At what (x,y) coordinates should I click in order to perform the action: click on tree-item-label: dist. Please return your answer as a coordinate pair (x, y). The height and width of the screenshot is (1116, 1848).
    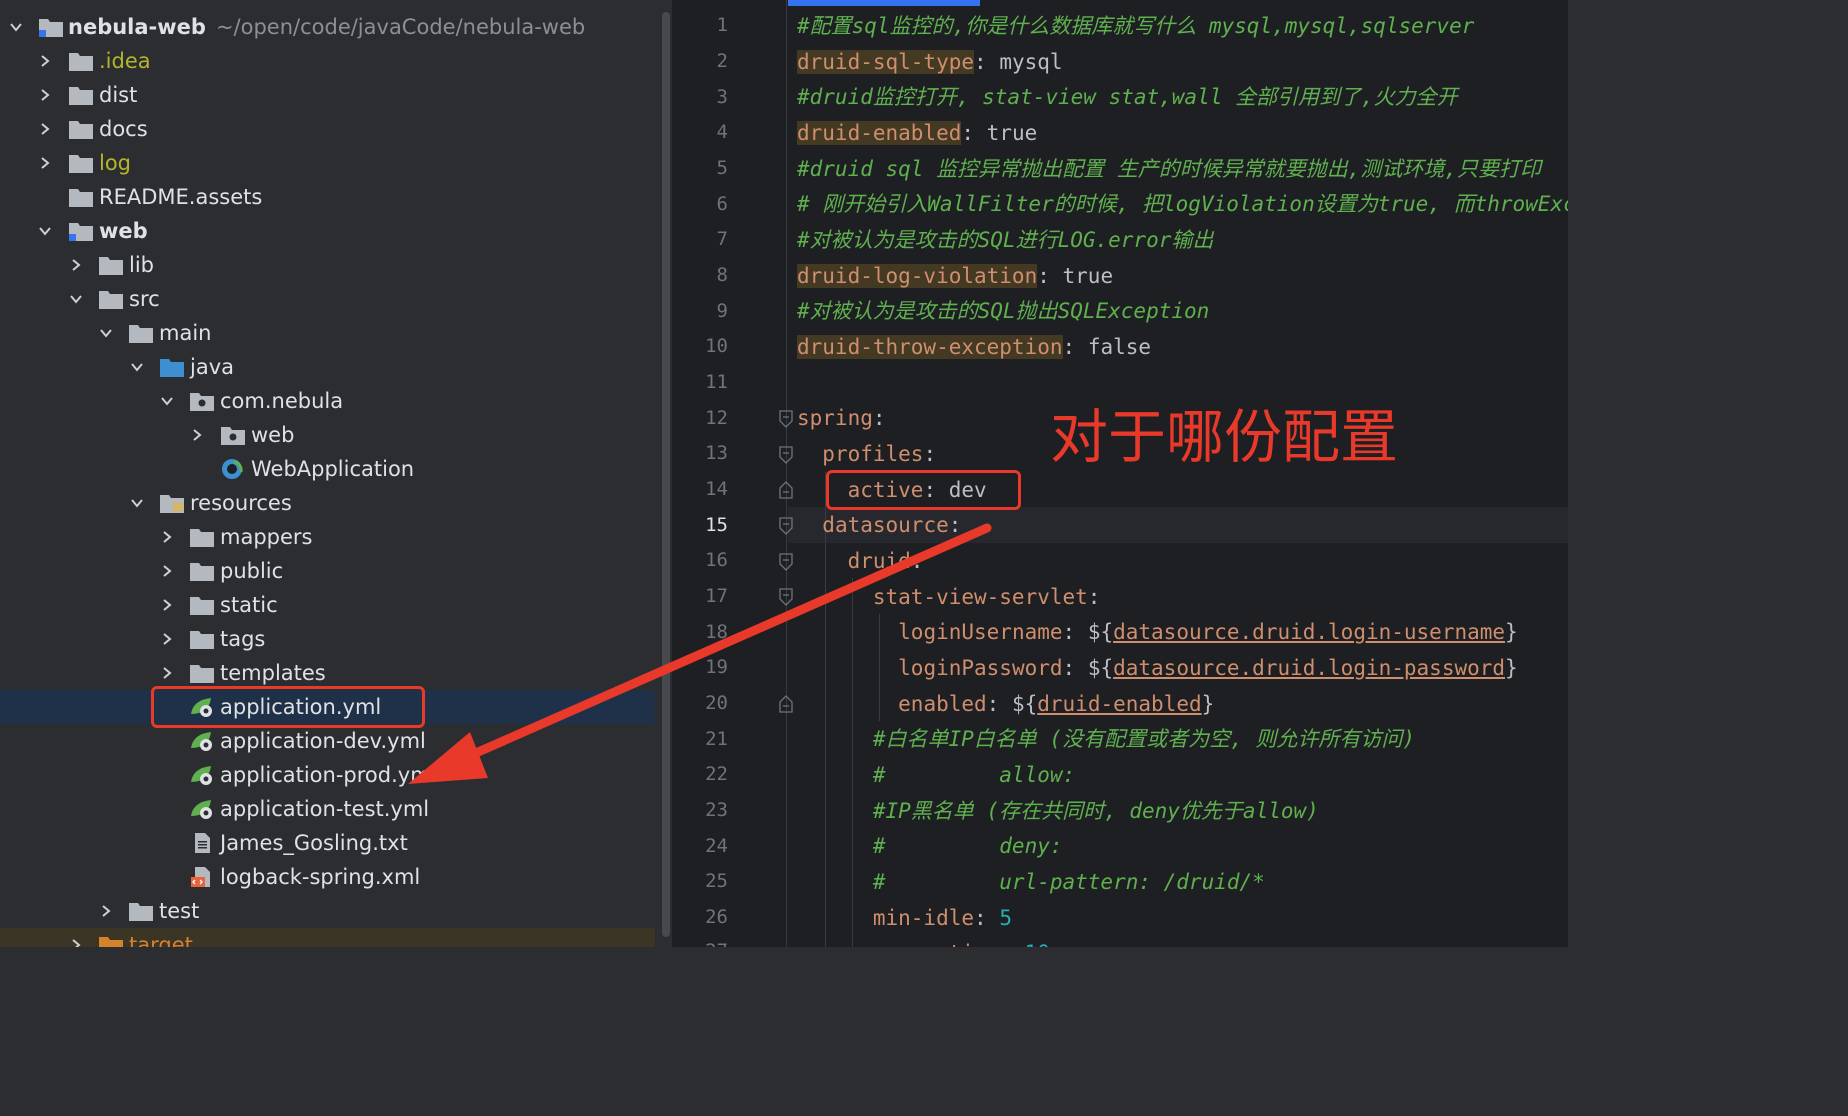
    Looking at the image, I should click on (118, 95).